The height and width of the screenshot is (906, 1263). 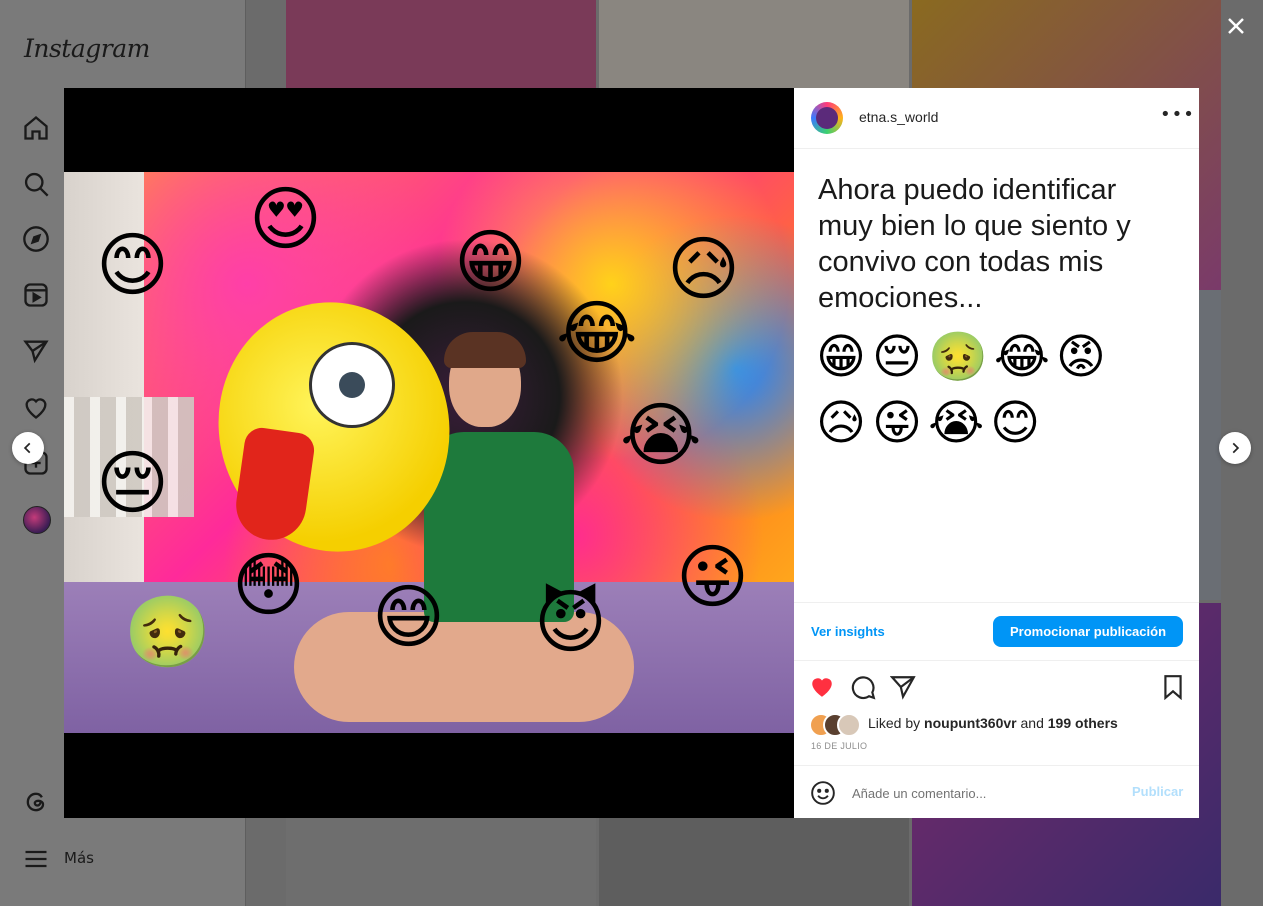 What do you see at coordinates (822, 687) in the screenshot?
I see `like-heart-icon` at bounding box center [822, 687].